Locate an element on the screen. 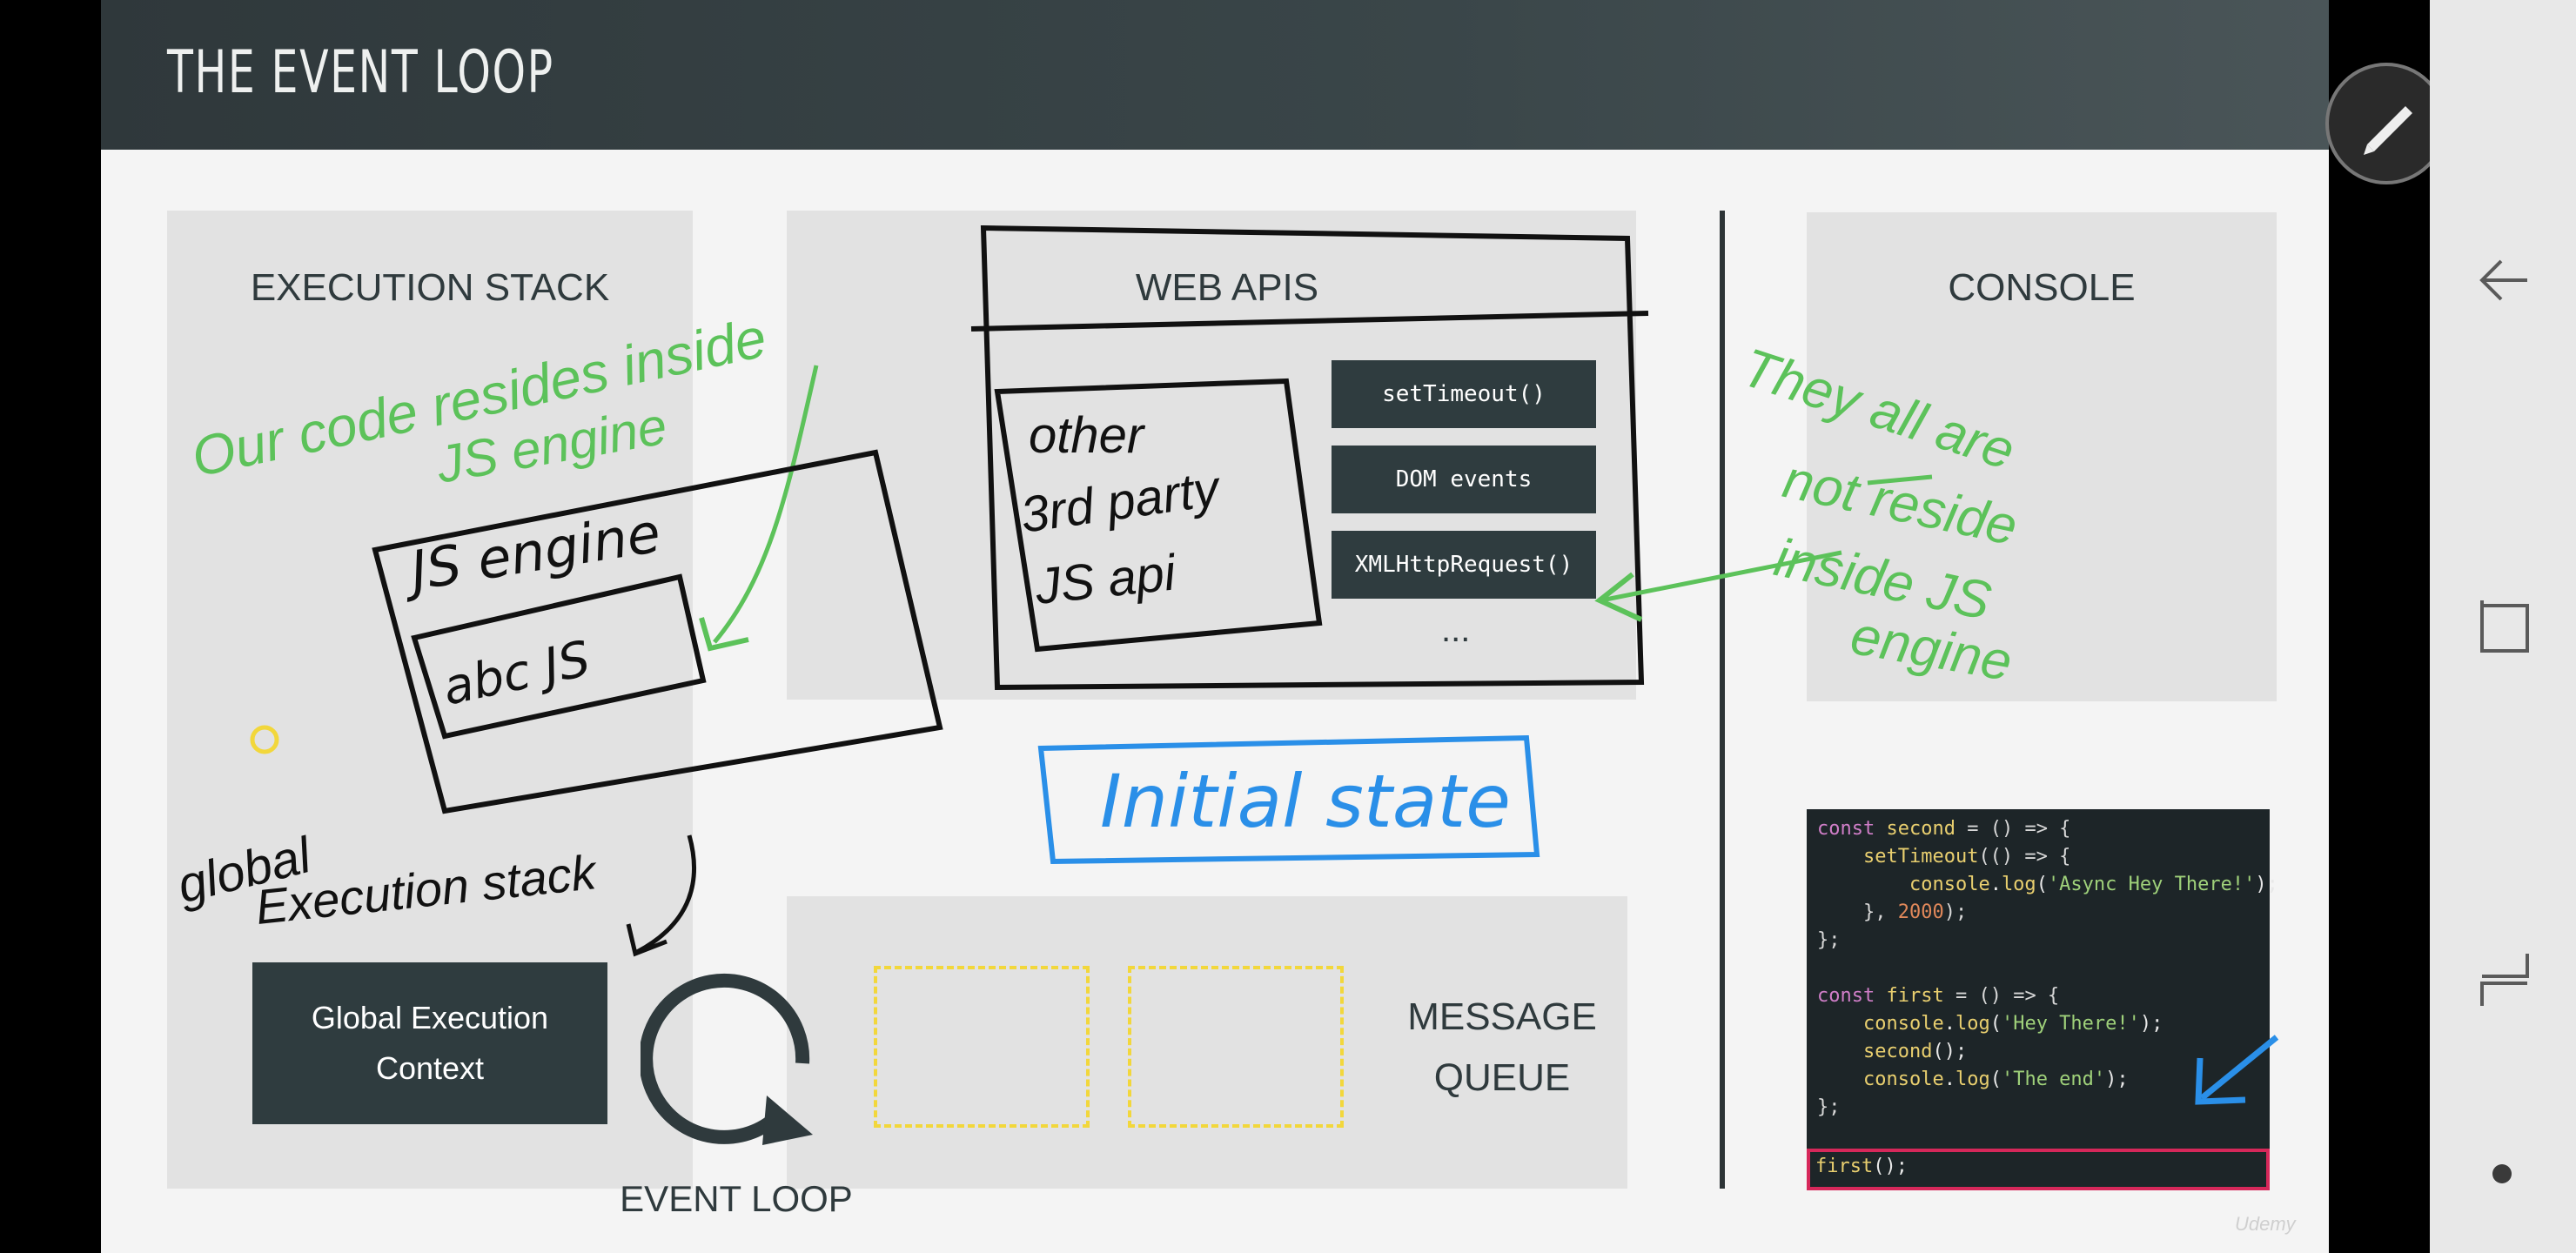  back-icon is located at coordinates (2504, 280).